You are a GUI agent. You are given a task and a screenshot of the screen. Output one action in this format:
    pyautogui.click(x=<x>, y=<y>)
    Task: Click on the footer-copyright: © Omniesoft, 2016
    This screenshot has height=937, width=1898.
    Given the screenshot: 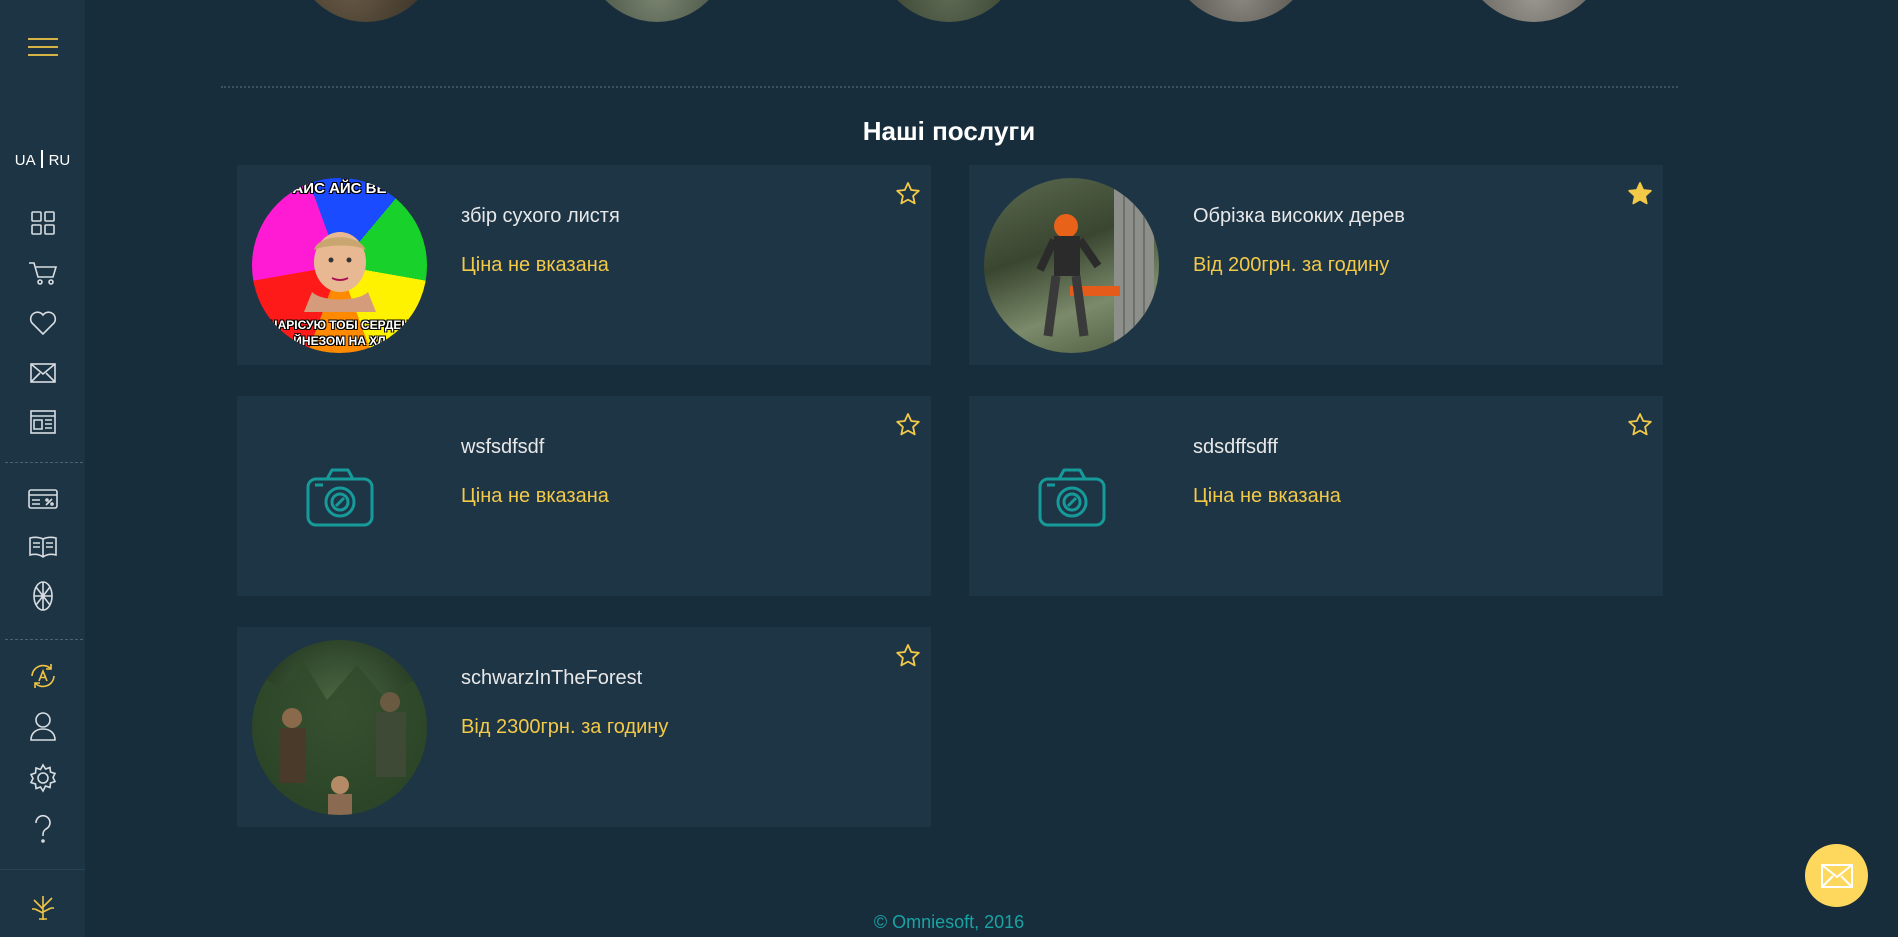 What is the action you would take?
    pyautogui.click(x=949, y=922)
    